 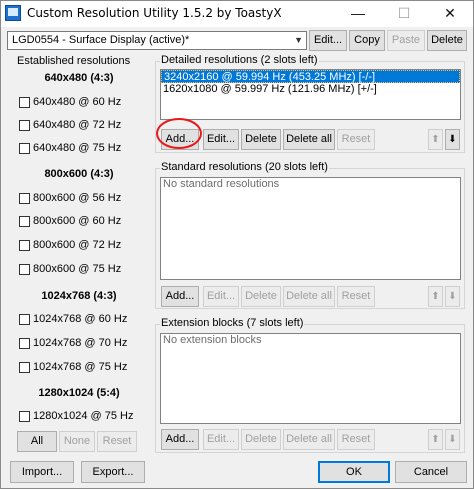 I want to click on copy-button: Copy, so click(x=367, y=40).